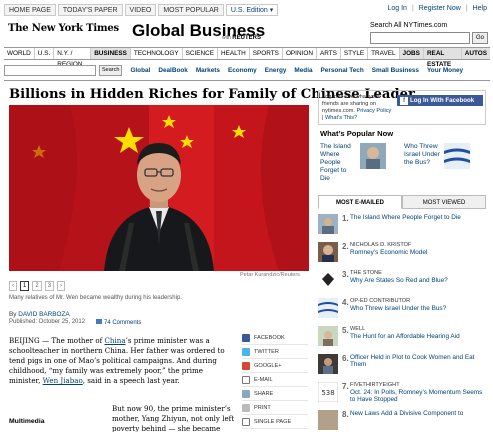 This screenshot has height=432, width=493. Describe the element at coordinates (355, 53) in the screenshot. I see `nav-style: STYLE` at that location.